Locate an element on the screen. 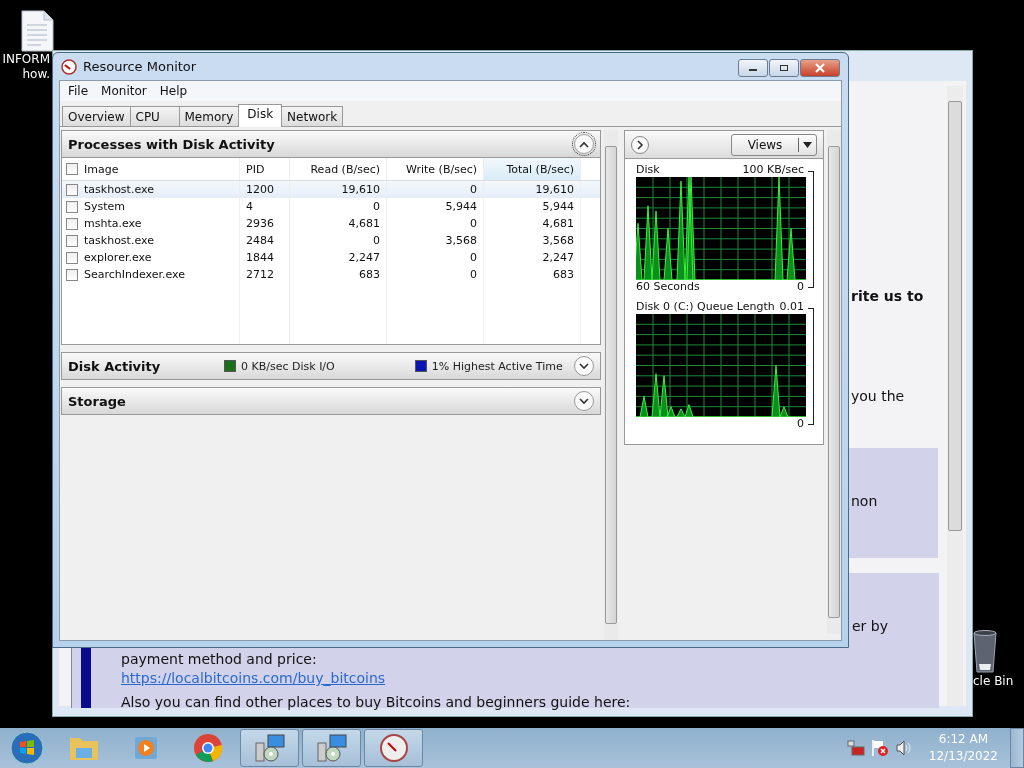  views-button: Views is located at coordinates (774, 144).